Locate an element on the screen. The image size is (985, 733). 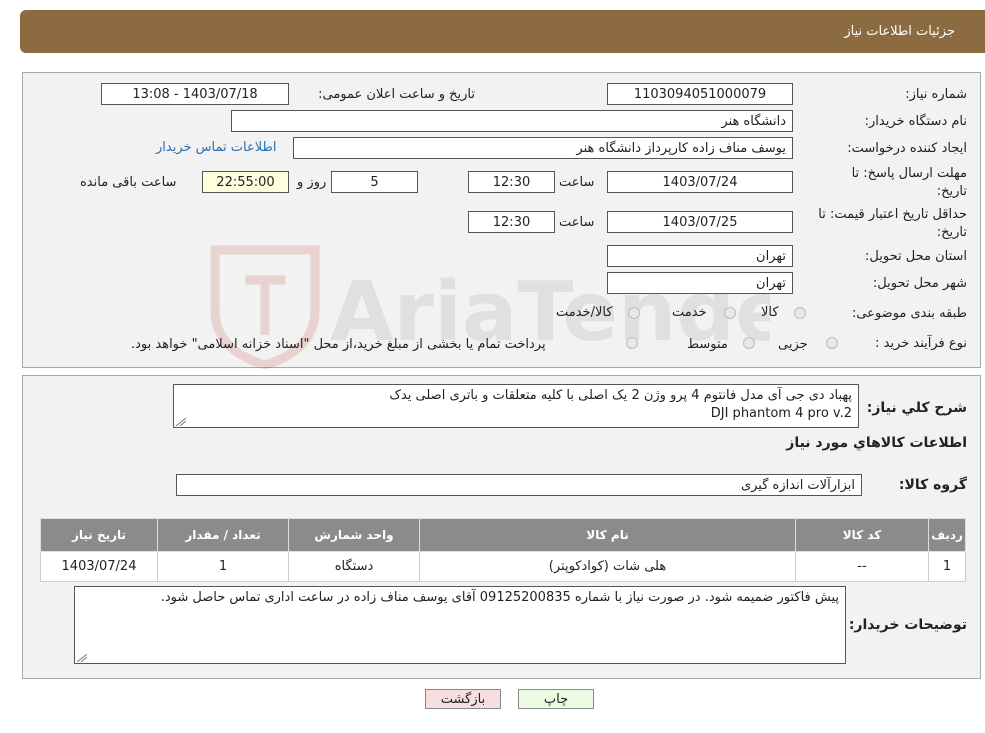
days-label: روز و is located at coordinates (312, 182).